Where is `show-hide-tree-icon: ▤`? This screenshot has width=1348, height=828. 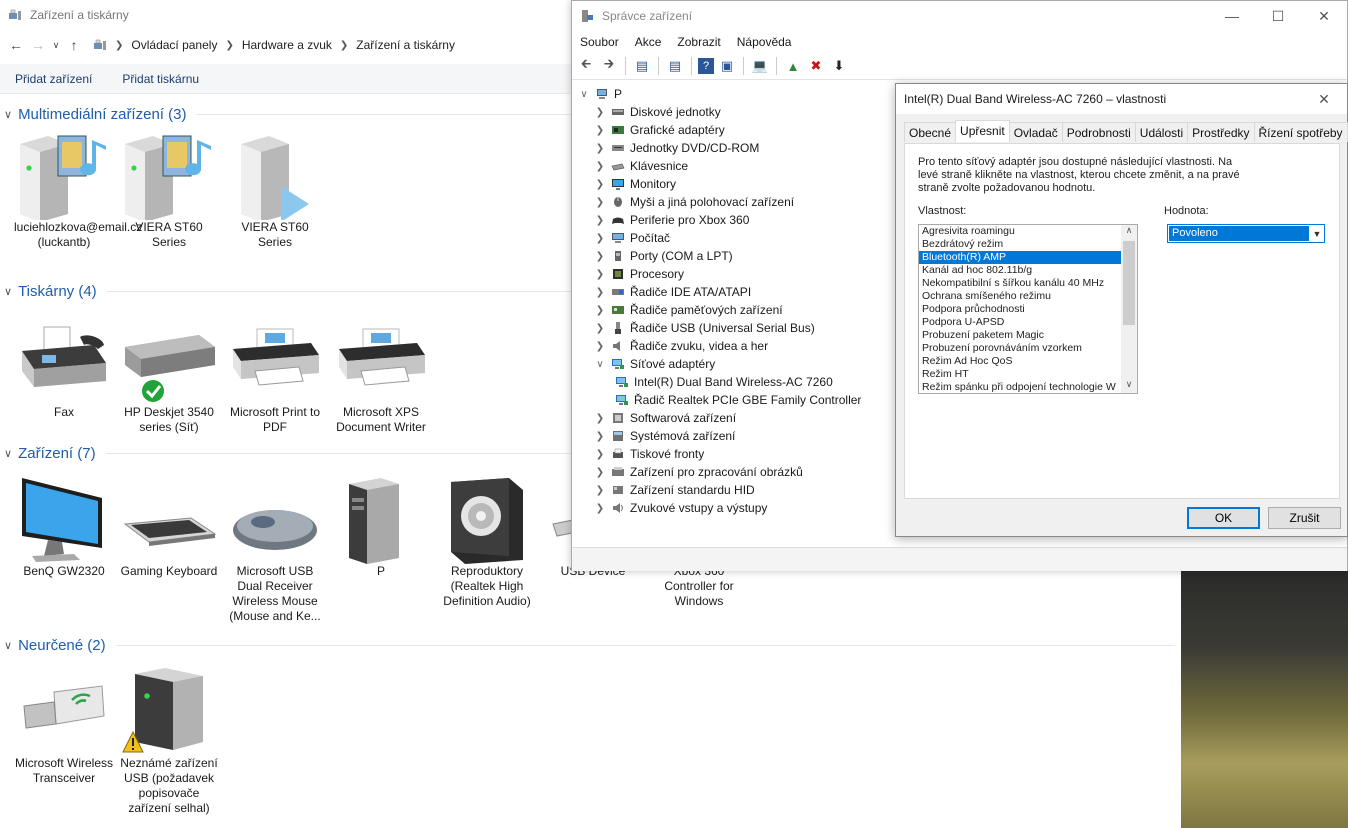 show-hide-tree-icon: ▤ is located at coordinates (642, 66).